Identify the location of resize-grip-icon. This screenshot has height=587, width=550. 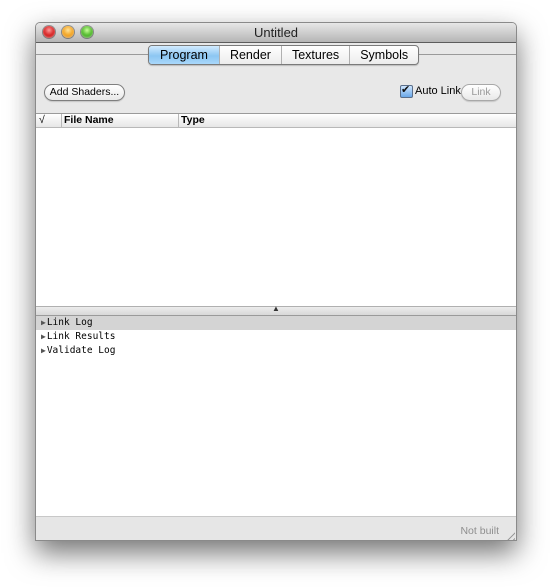
(509, 534).